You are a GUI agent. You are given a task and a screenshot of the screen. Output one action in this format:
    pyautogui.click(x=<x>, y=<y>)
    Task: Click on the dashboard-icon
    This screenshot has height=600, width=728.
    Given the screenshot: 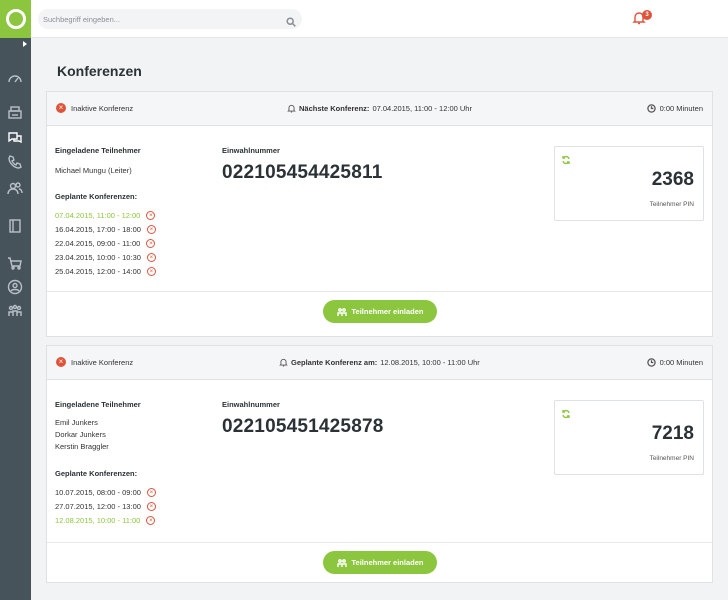 What is the action you would take?
    pyautogui.click(x=15, y=78)
    